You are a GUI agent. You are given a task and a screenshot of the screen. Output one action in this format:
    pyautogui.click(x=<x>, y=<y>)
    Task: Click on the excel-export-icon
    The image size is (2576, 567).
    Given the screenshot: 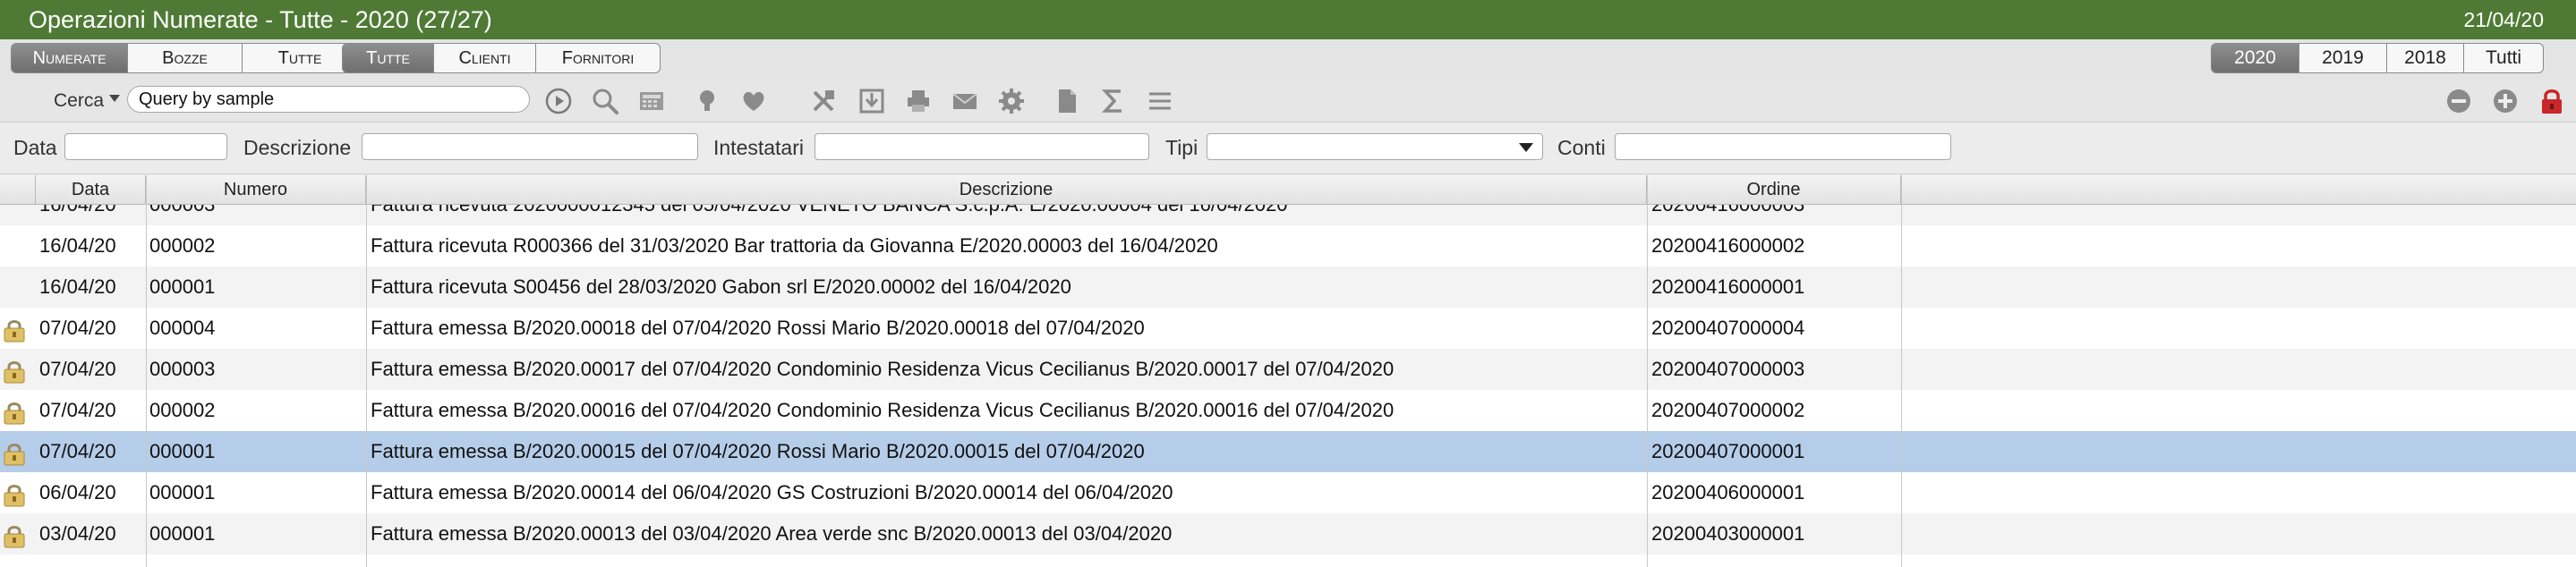 What is the action you would take?
    pyautogui.click(x=823, y=101)
    